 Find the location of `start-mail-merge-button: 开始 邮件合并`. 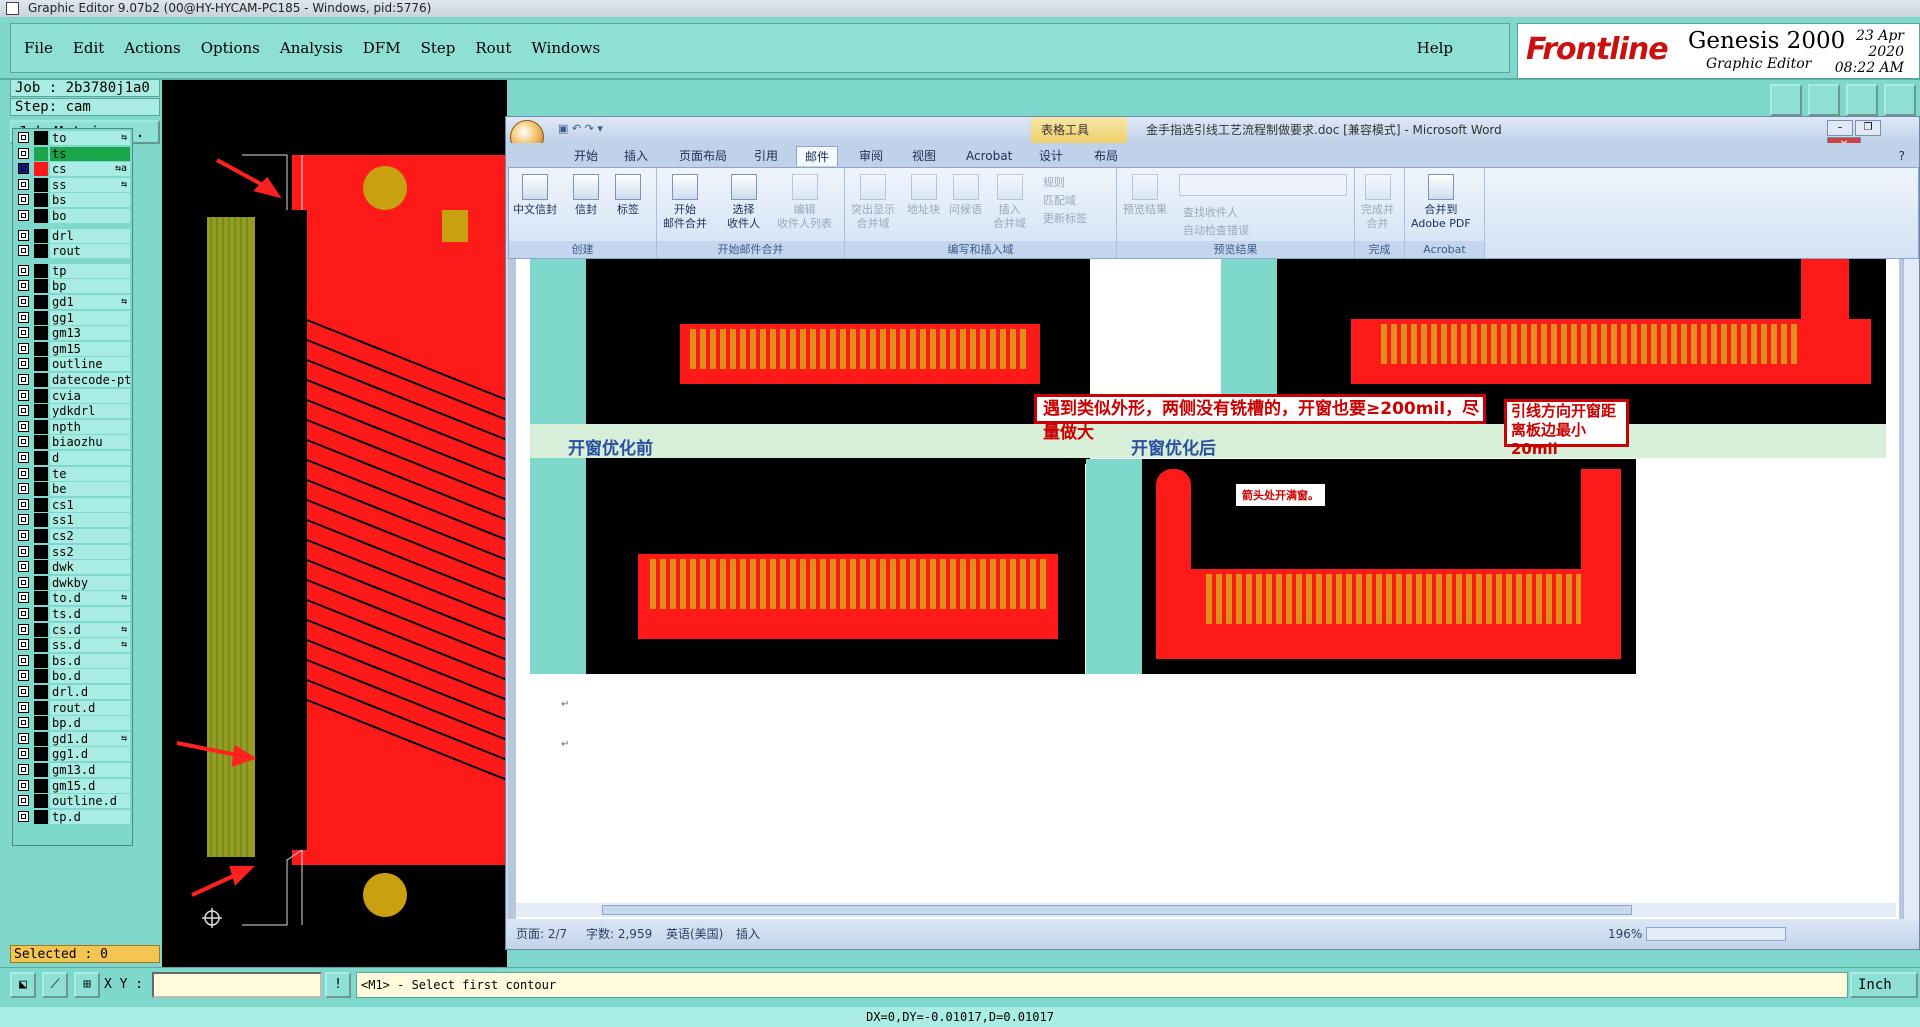

start-mail-merge-button: 开始 邮件合并 is located at coordinates (685, 202).